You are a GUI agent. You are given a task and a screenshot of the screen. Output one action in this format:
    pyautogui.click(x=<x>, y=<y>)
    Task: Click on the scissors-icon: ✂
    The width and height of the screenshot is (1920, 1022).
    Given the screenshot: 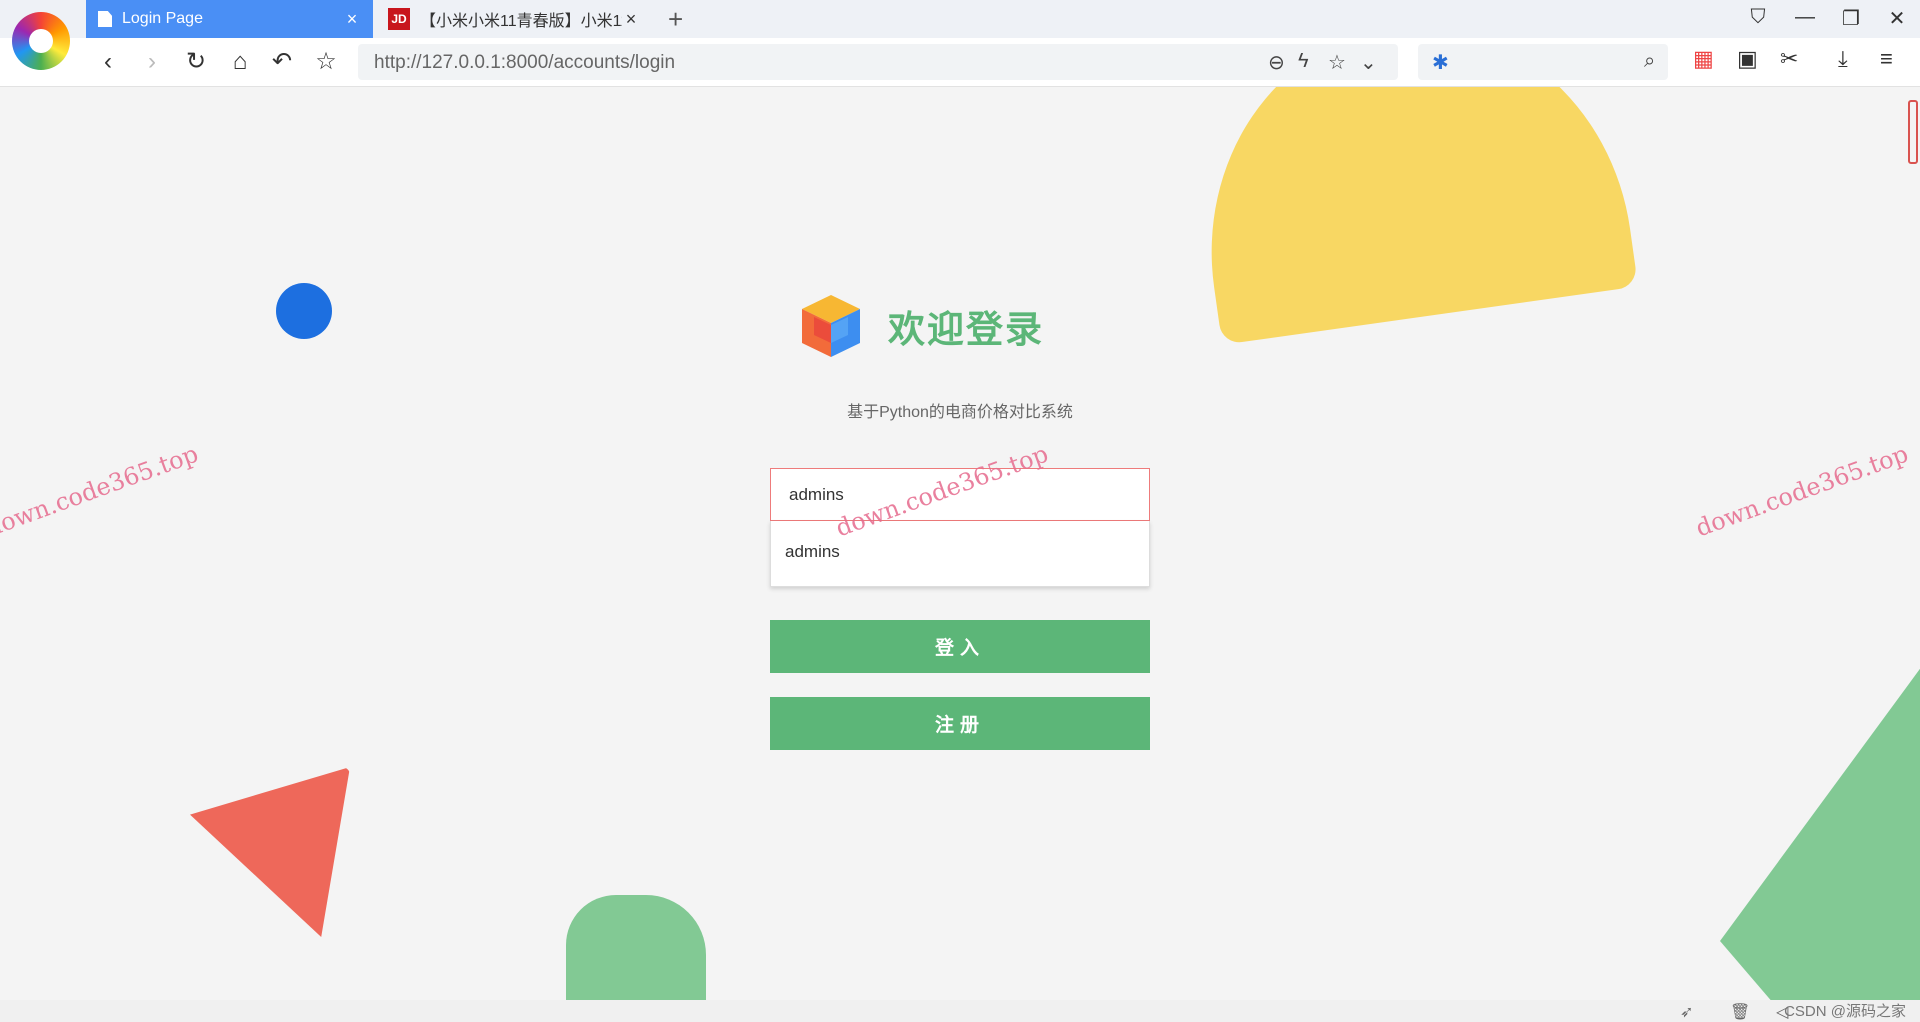 What is the action you would take?
    pyautogui.click(x=1789, y=59)
    